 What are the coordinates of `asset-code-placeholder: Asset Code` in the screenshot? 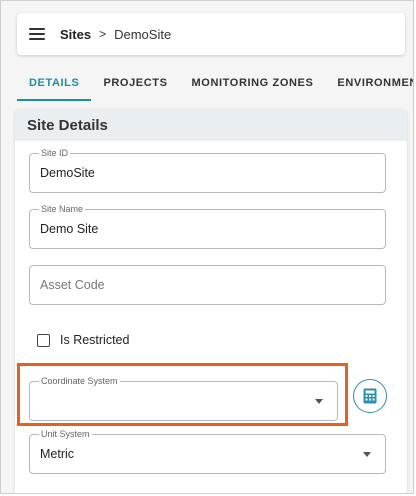 It's located at (72, 285).